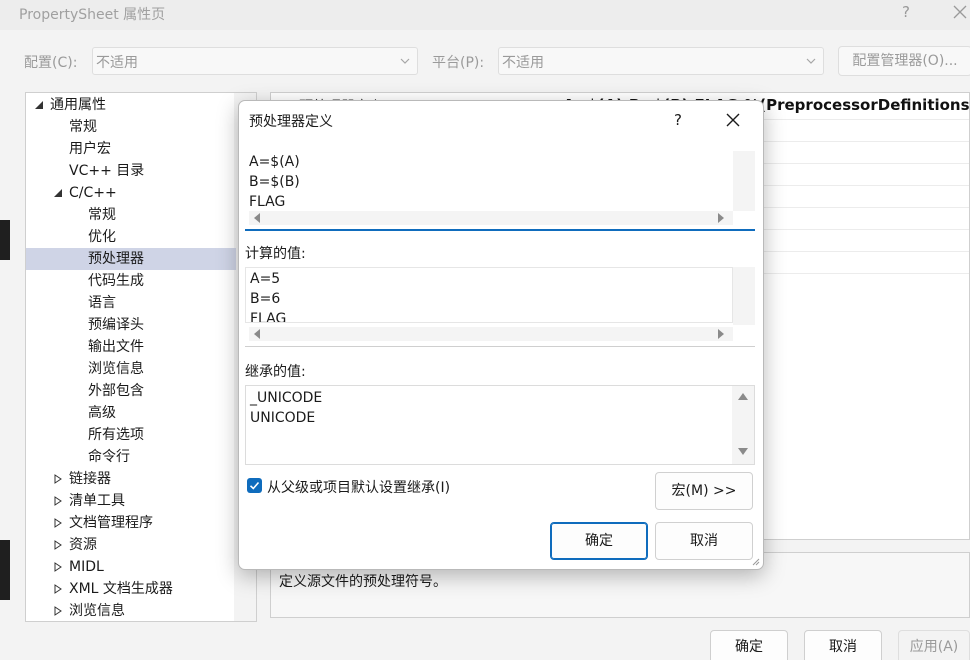  I want to click on dialog-title: 预处理器定义, so click(291, 122).